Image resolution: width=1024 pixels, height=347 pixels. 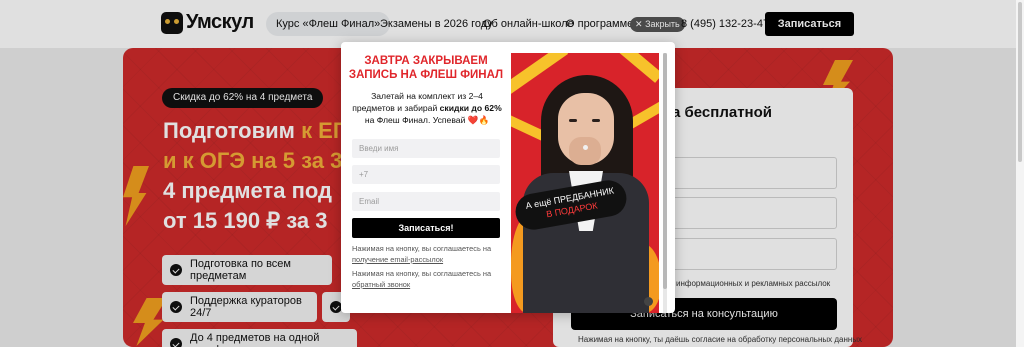 I want to click on modal-title-line: ЗАПИСЬ НА ФЛЕШ ФИНАЛ, so click(x=426, y=75).